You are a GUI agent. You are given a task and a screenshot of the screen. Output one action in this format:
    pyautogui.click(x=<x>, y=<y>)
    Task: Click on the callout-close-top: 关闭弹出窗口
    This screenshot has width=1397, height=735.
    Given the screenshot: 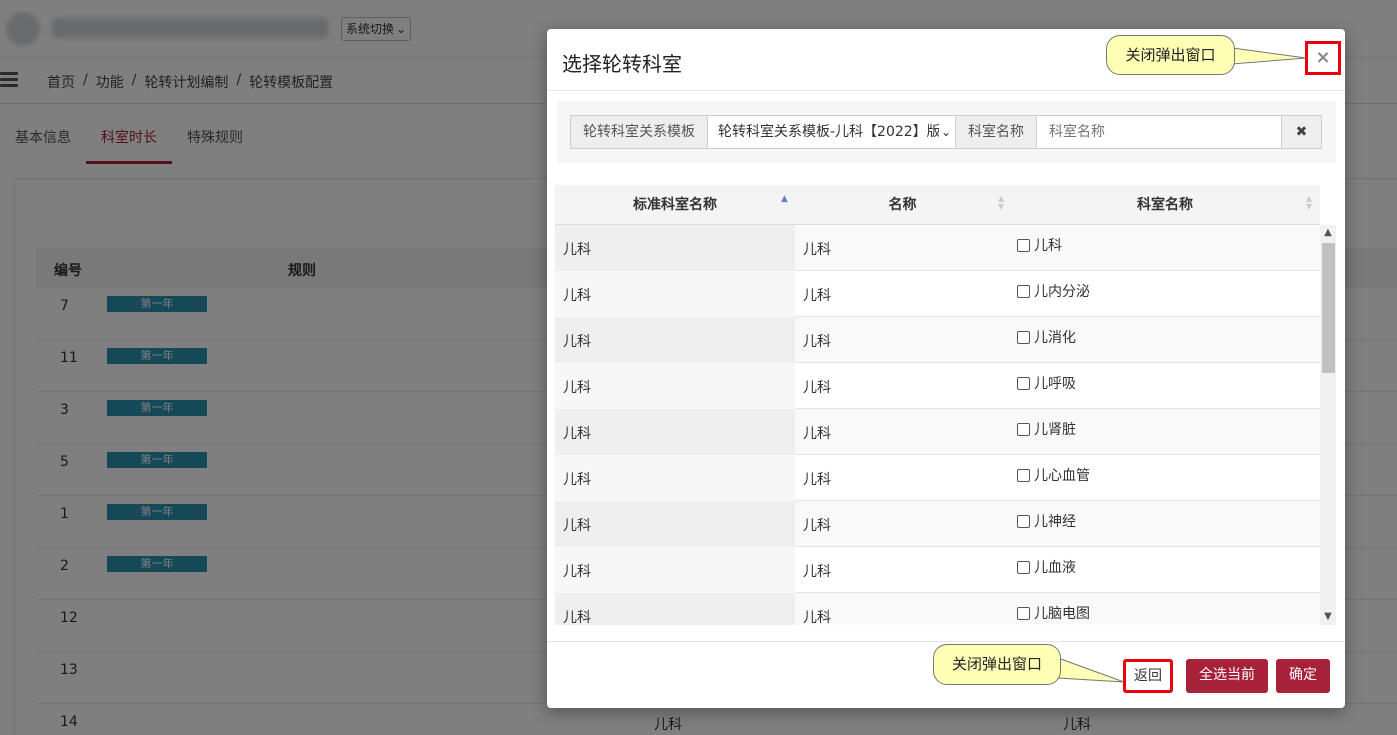 What is the action you would take?
    pyautogui.click(x=1170, y=55)
    